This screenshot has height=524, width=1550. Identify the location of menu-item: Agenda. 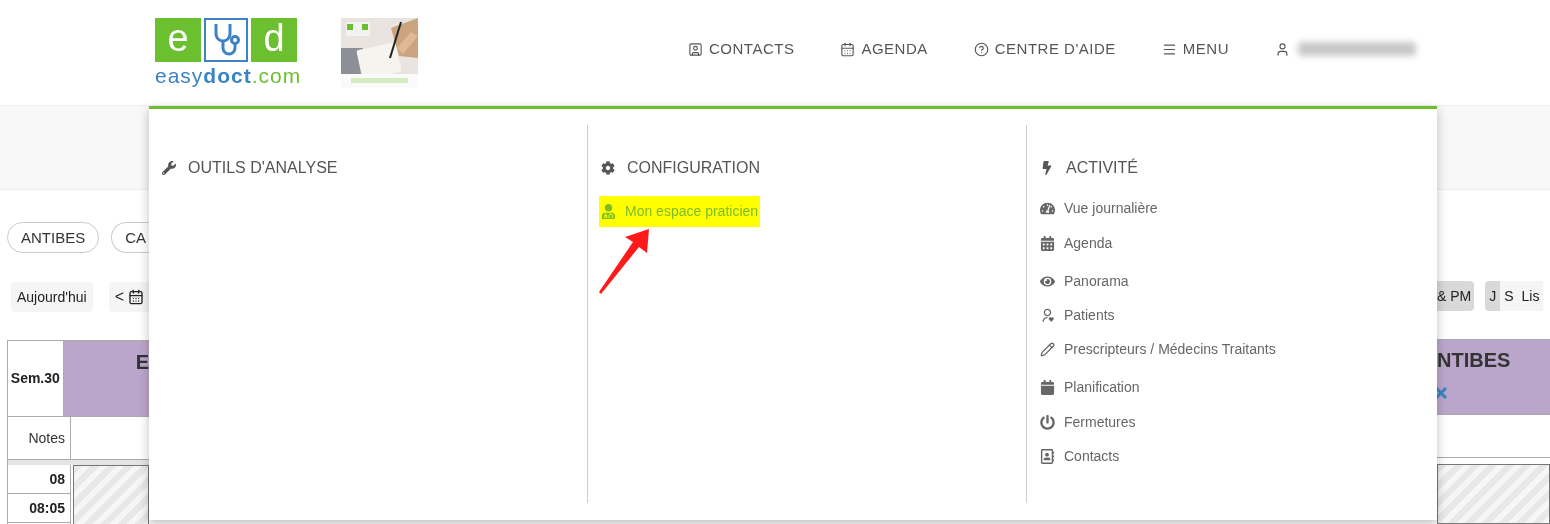
(1076, 243).